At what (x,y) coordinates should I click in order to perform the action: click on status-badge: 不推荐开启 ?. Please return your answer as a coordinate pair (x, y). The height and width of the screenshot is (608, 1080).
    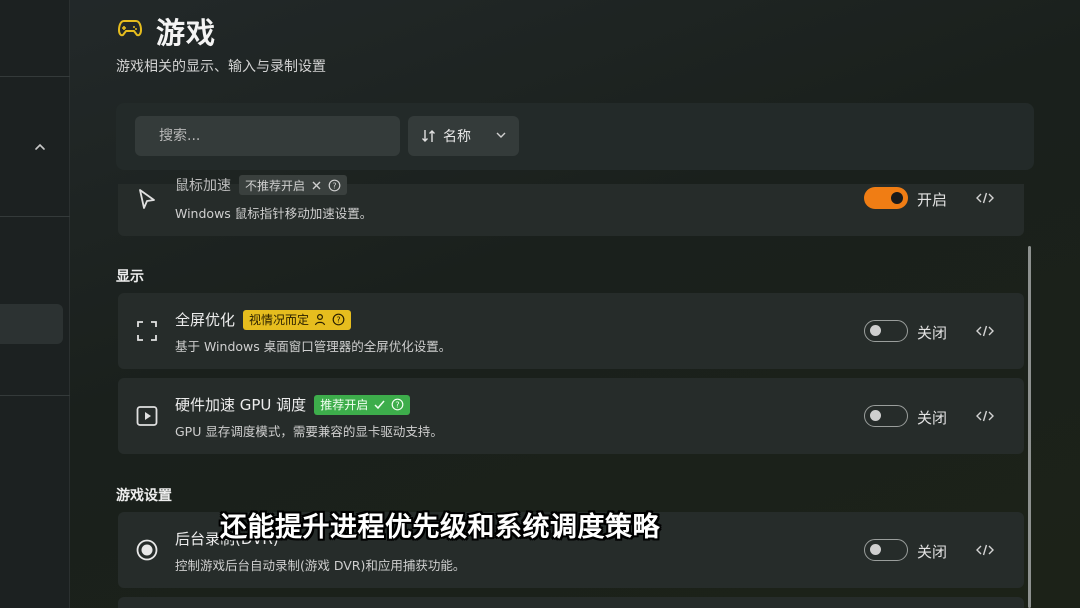
    Looking at the image, I should click on (293, 185).